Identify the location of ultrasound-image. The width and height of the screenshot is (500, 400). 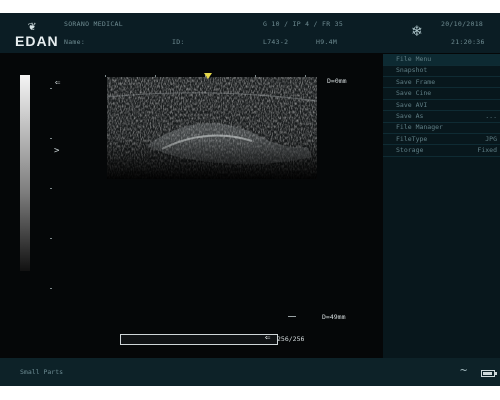
(212, 128).